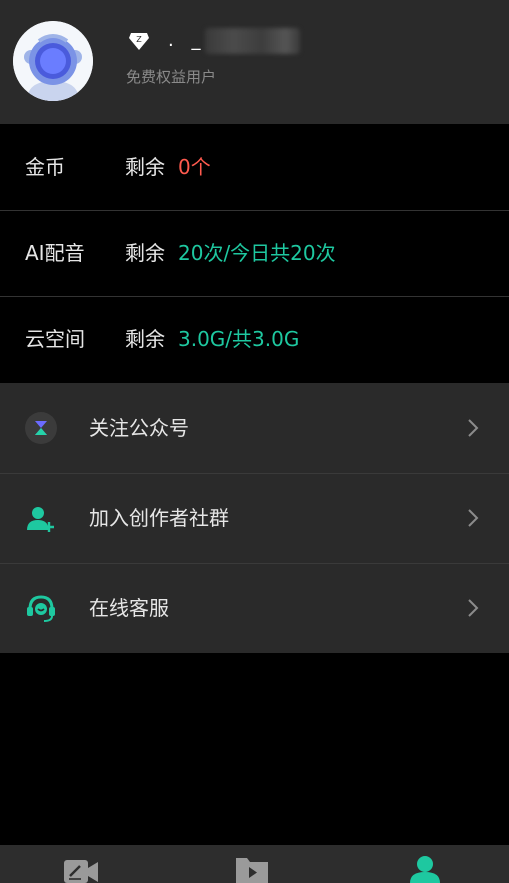 The height and width of the screenshot is (883, 509). What do you see at coordinates (254, 167) in the screenshot?
I see `quota-row-coins: 金币 剩余 0个` at bounding box center [254, 167].